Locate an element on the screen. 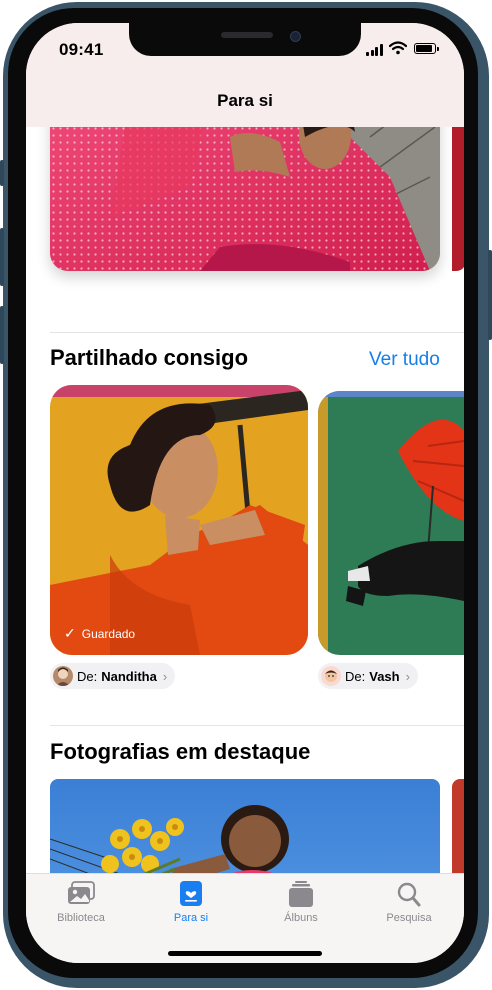 The image size is (492, 990). shared-section-title: Partilhado consigo is located at coordinates (149, 357).